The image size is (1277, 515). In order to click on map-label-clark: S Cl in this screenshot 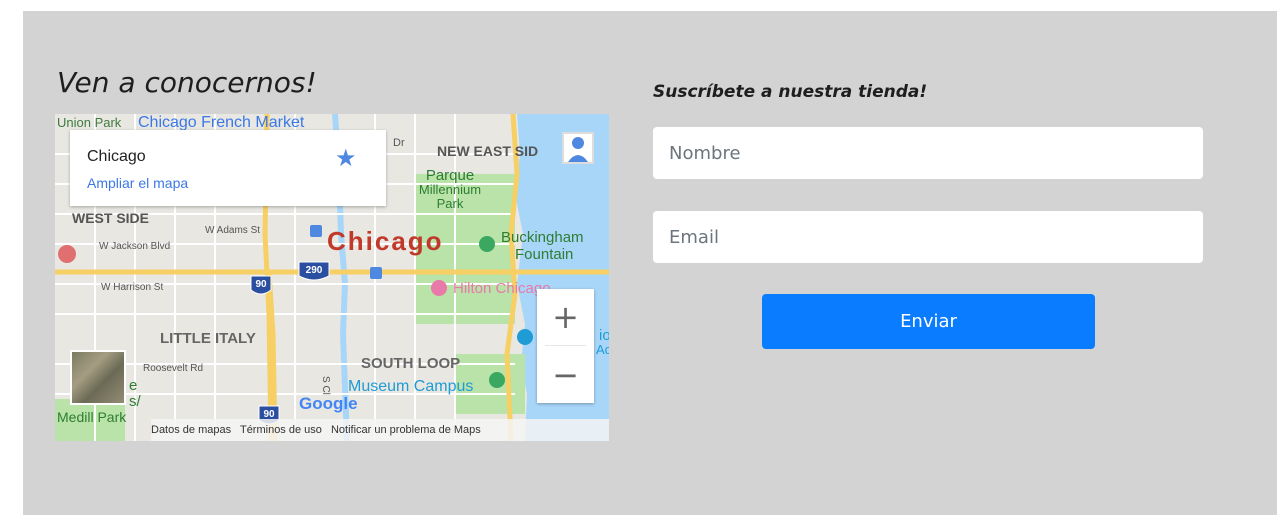, I will do `click(325, 385)`.